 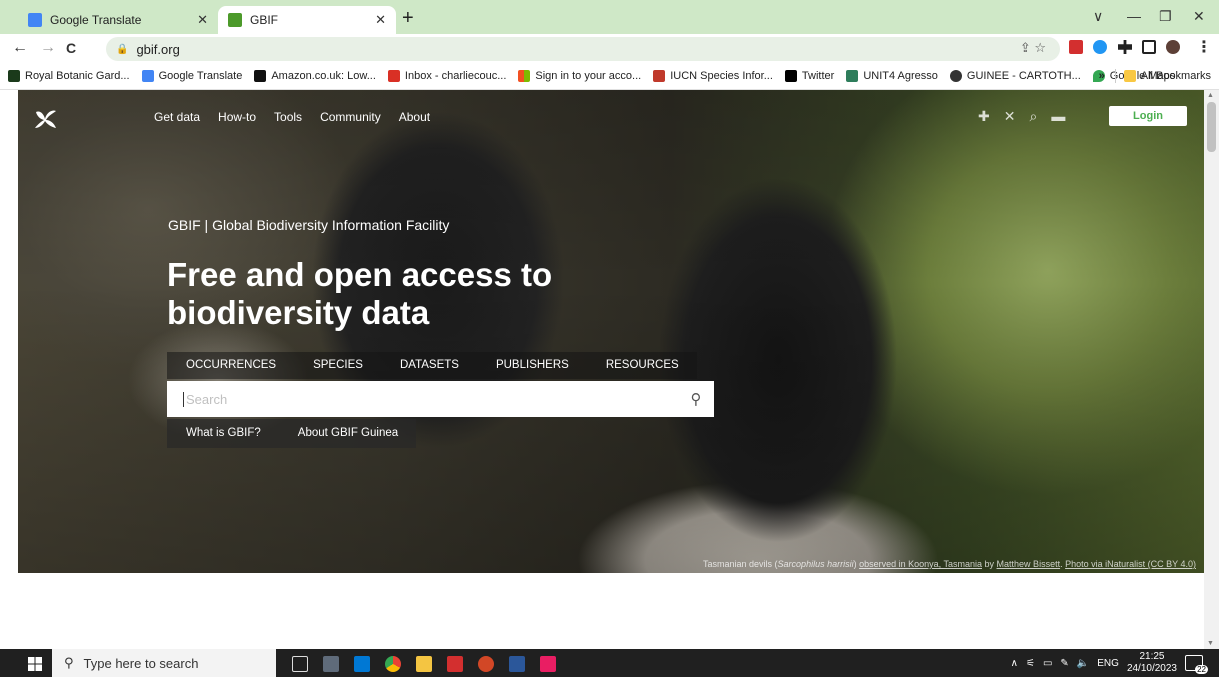 I want to click on scroll-up-arrow-icon: ▲, so click(x=1210, y=95).